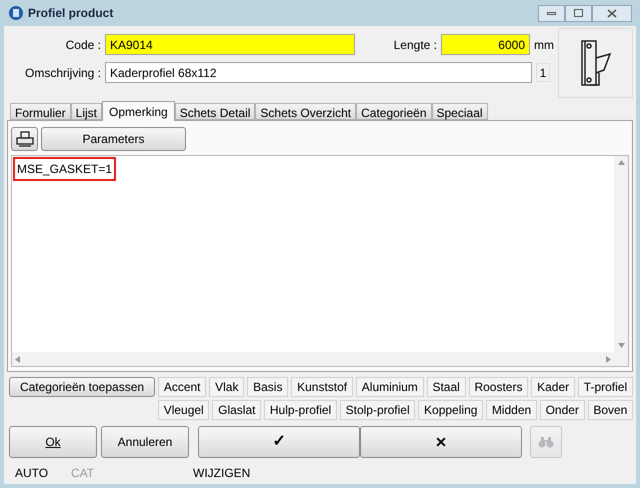 This screenshot has height=488, width=640. I want to click on tab: Schets Overzicht, so click(305, 111).